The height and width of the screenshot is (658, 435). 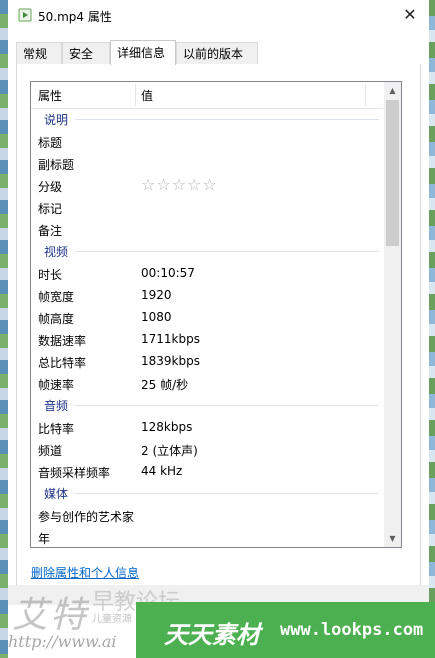 I want to click on property-value: 1839kbps, so click(x=170, y=361).